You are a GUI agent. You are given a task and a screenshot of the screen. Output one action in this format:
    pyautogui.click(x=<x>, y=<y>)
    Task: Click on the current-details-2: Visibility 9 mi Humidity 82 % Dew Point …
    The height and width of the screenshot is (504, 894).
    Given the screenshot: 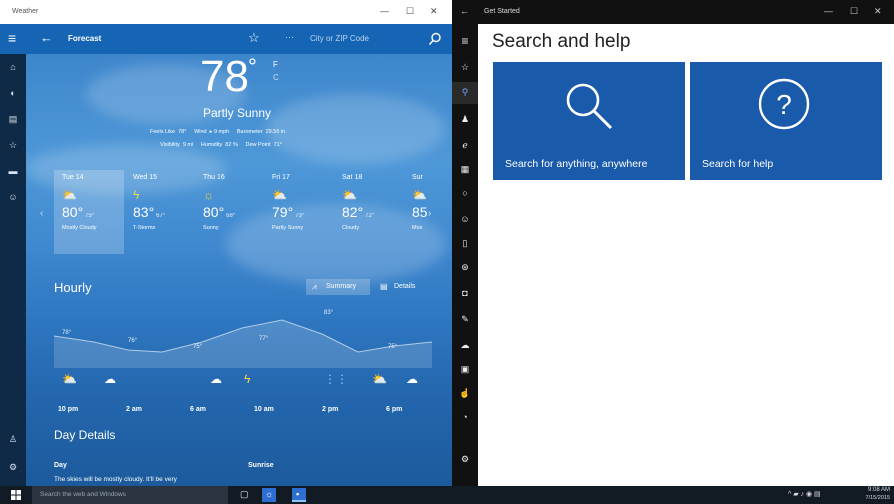 What is the action you would take?
    pyautogui.click(x=221, y=145)
    